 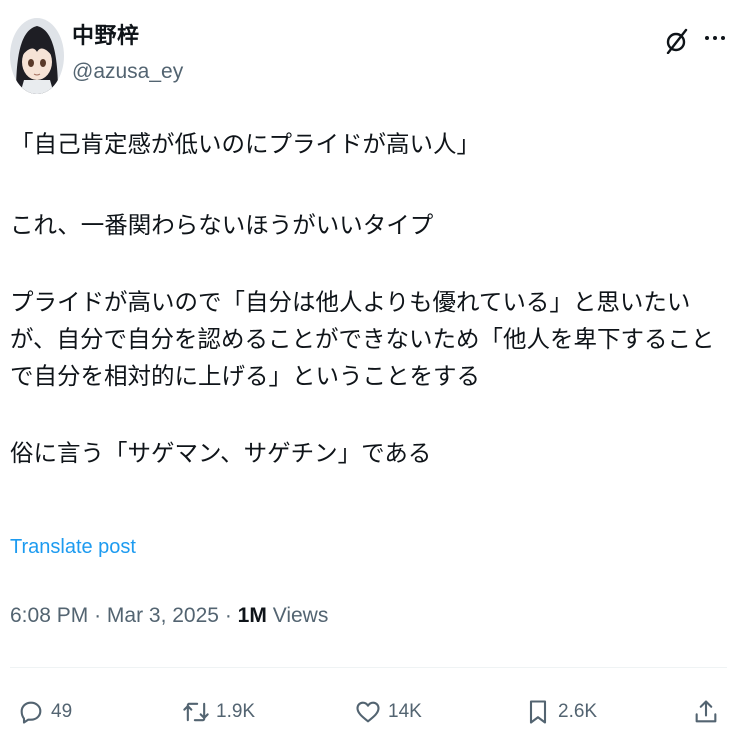 I want to click on post-header: 中野梓 @azusa_ey, so click(x=369, y=58).